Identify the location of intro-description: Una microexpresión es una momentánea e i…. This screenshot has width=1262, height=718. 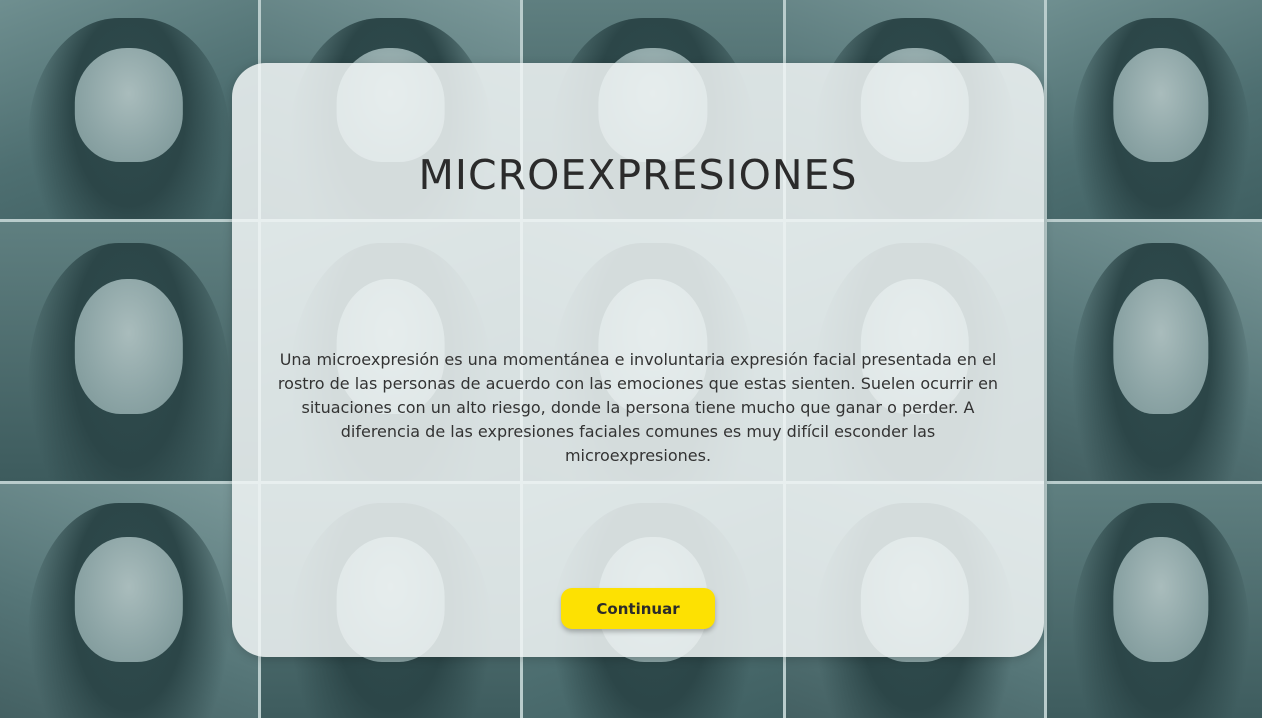
(638, 407).